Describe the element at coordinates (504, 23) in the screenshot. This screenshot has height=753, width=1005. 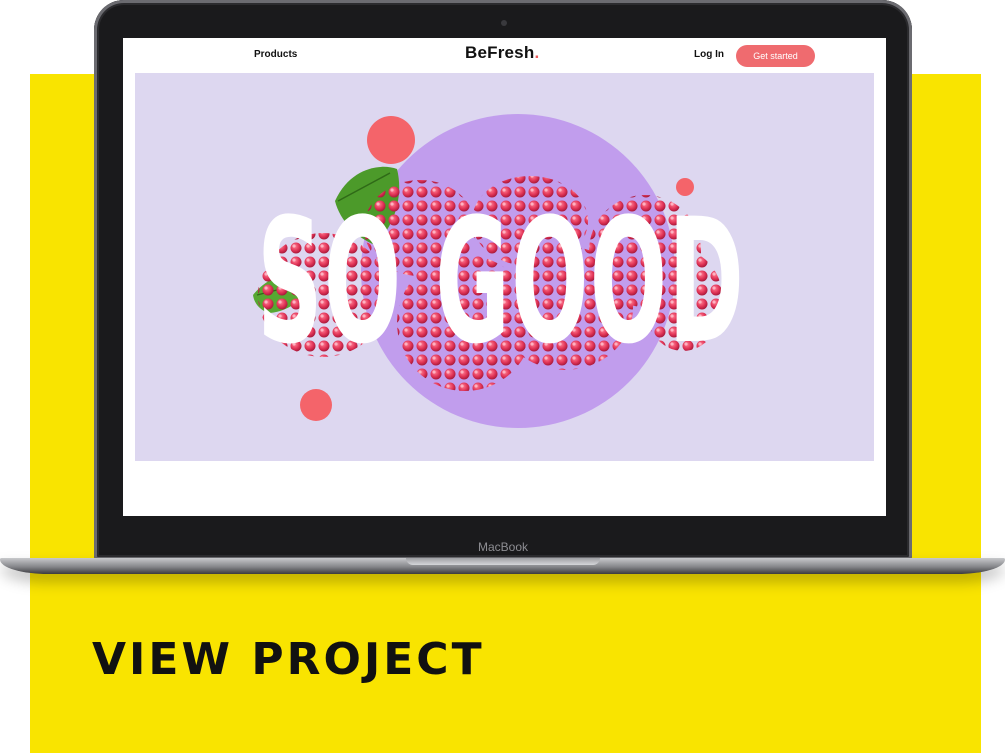
I see `webcam-icon` at that location.